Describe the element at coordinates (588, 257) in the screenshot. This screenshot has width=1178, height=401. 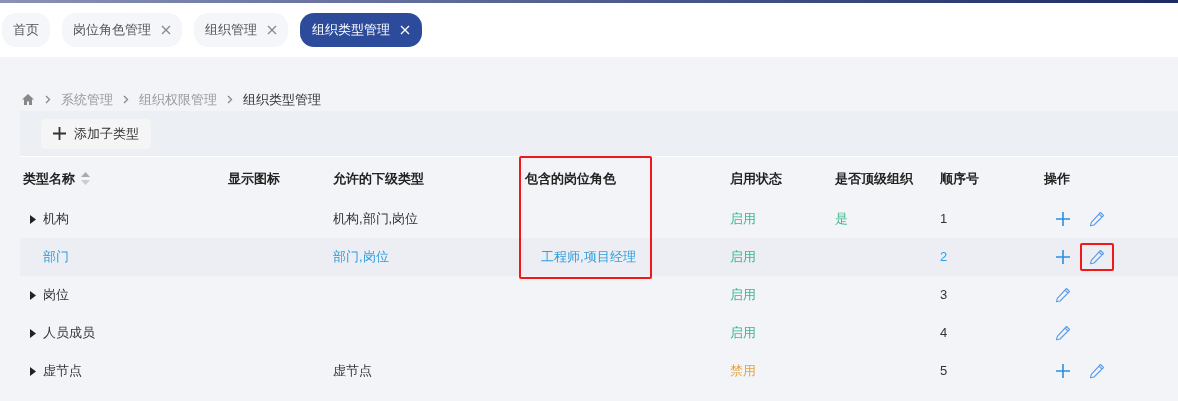
I see `table-cell: 工程师,项目经理` at that location.